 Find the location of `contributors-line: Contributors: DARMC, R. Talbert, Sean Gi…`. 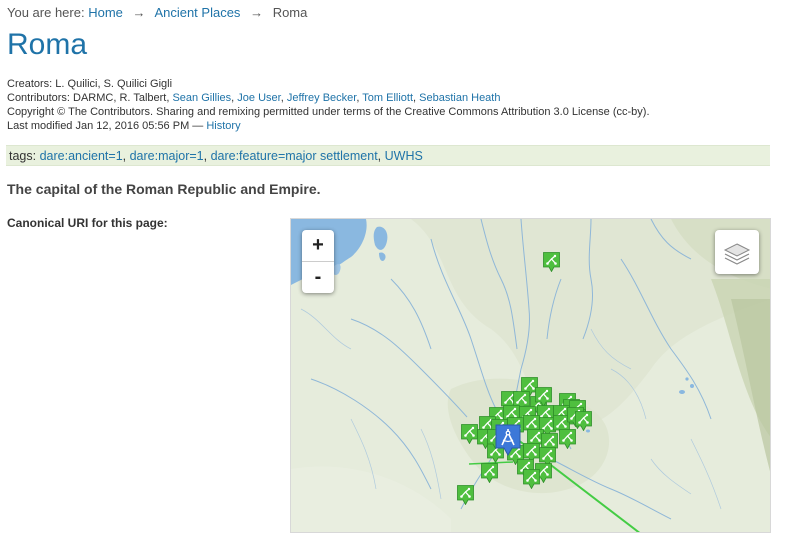

contributors-line: Contributors: DARMC, R. Talbert, Sean Gi… is located at coordinates (254, 98).